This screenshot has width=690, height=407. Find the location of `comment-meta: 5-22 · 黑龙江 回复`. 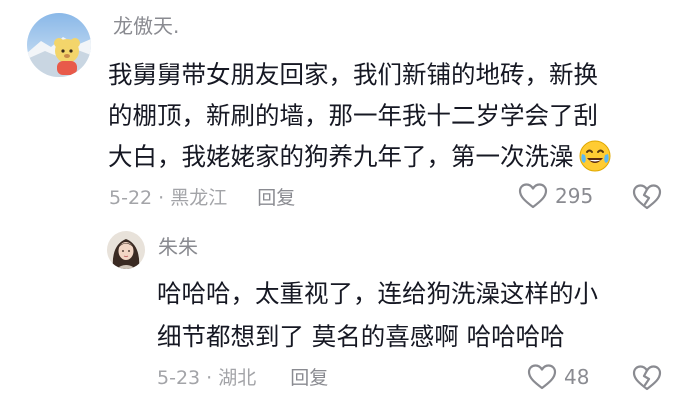

comment-meta: 5-22 · 黑龙江 回复 is located at coordinates (202, 198).